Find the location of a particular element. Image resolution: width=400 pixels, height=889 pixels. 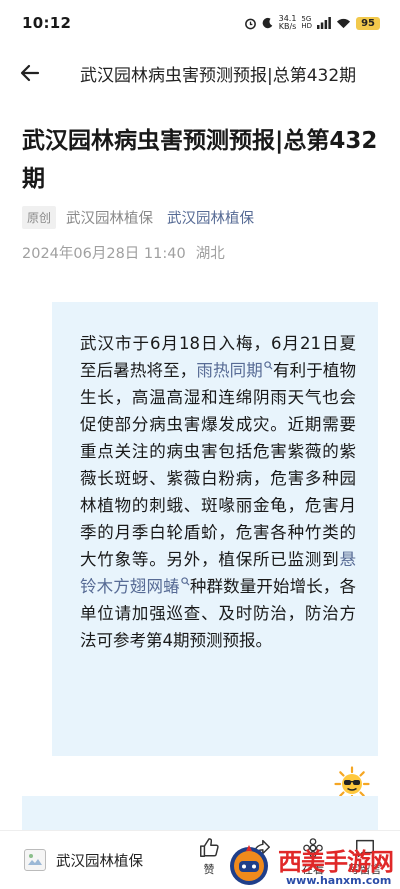

watermark-text: 西美手游网 is located at coordinates (336, 862).